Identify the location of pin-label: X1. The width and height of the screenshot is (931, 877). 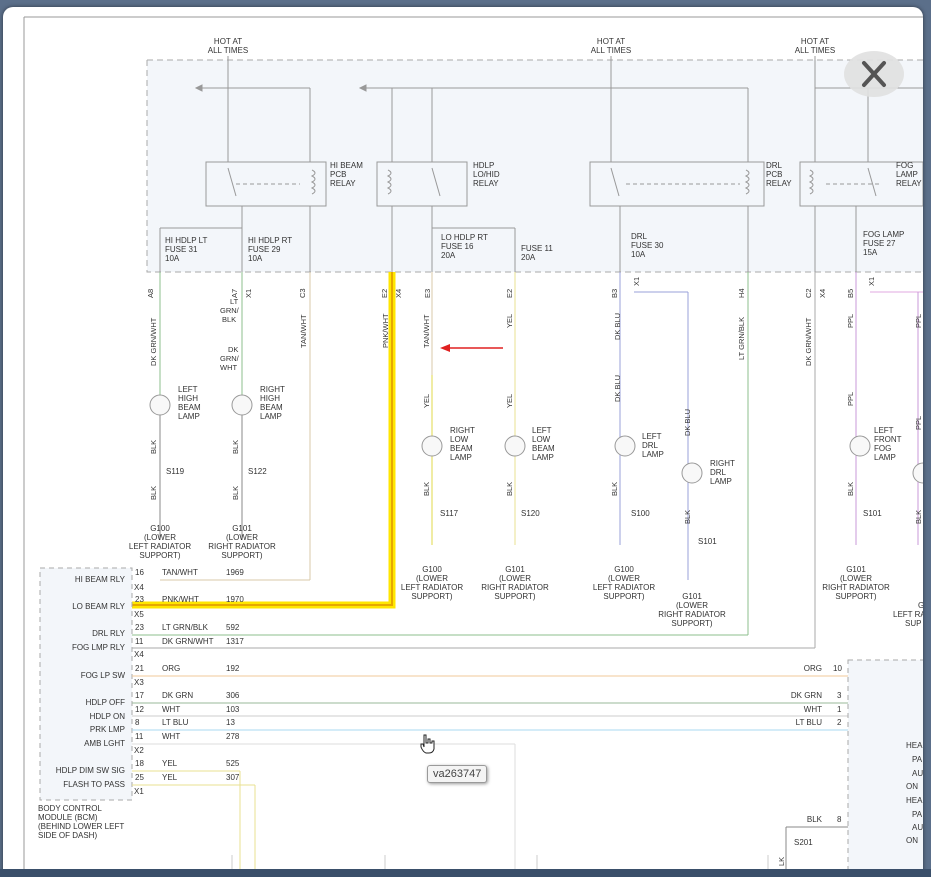
(248, 293).